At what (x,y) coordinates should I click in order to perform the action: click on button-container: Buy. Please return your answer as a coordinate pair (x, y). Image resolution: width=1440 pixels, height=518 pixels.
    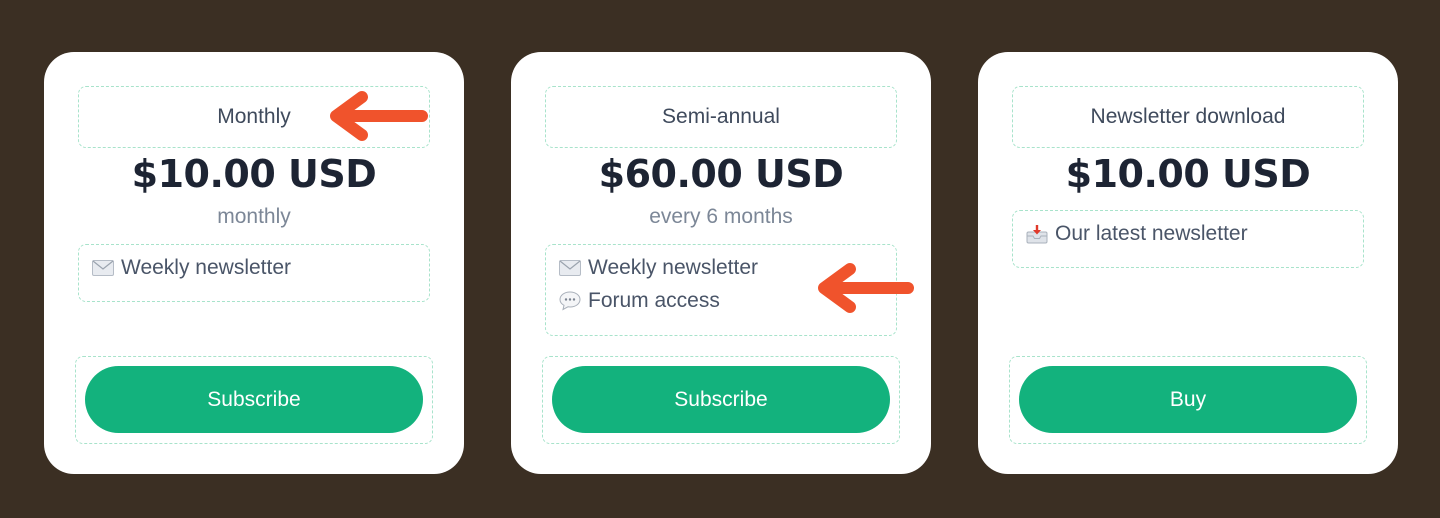
    Looking at the image, I should click on (1188, 400).